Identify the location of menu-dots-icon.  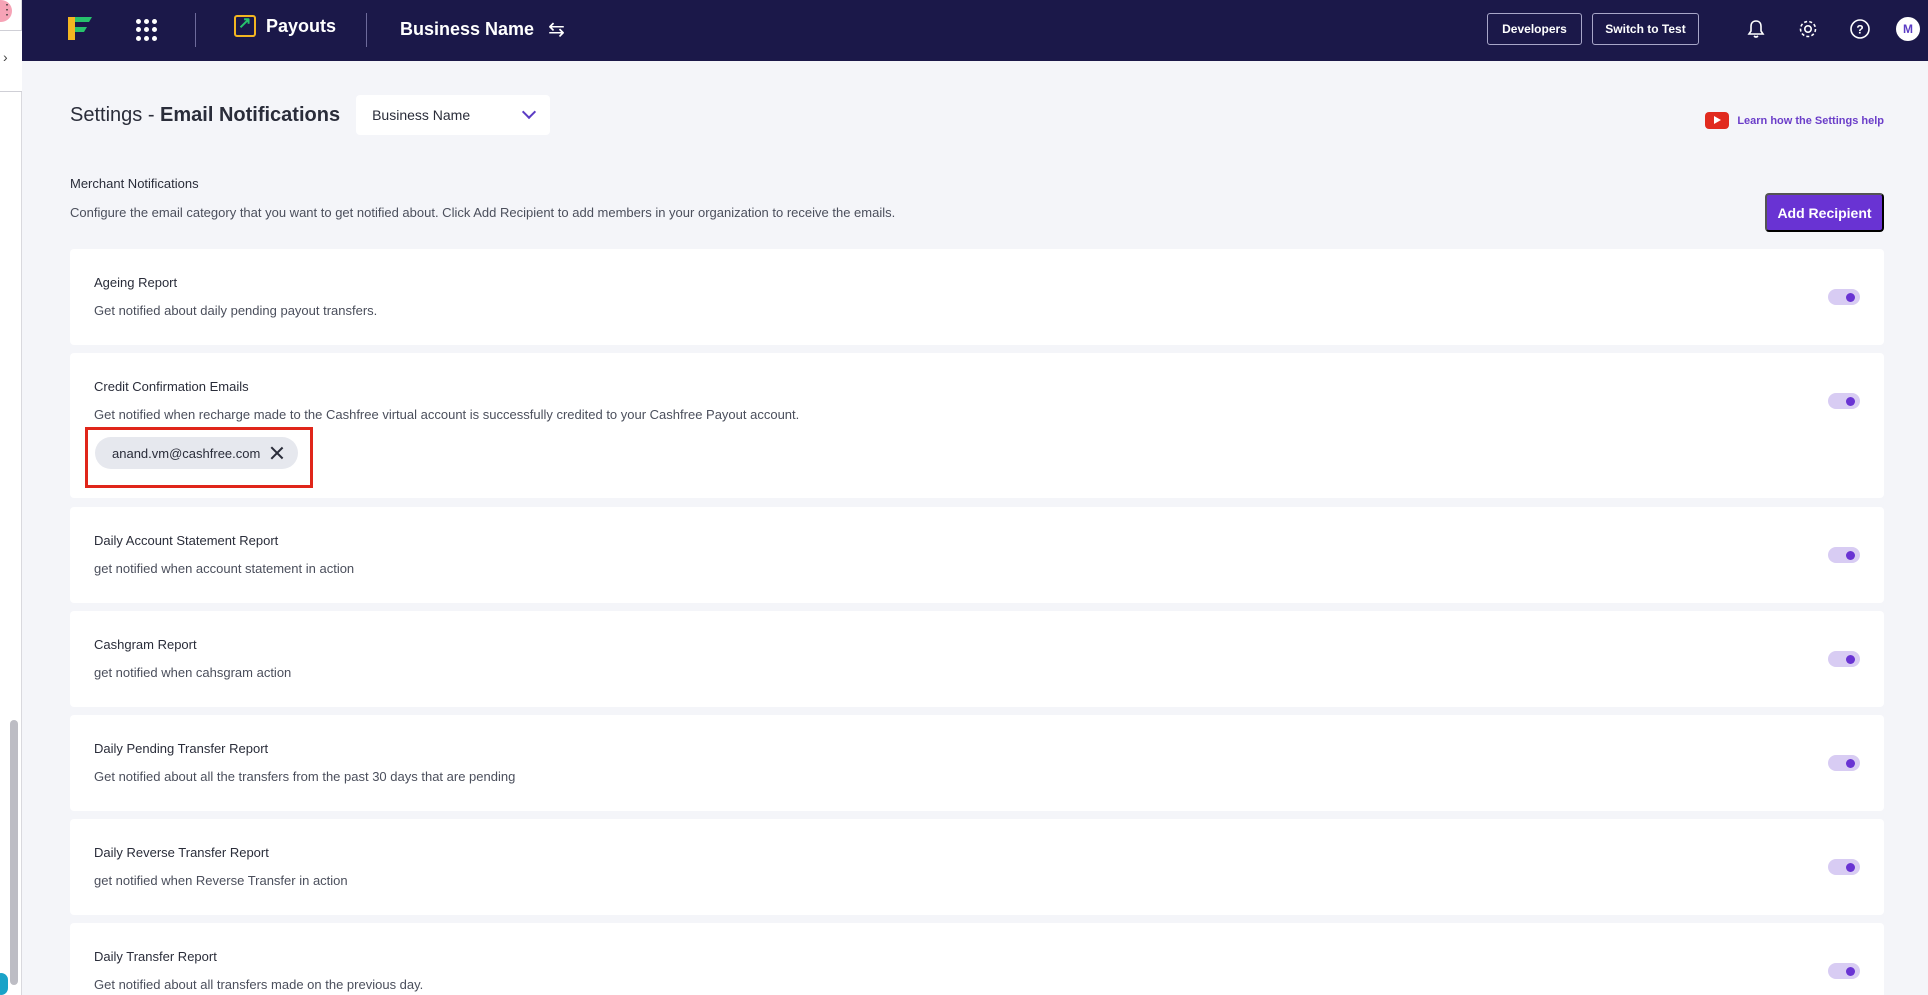
(7, 11).